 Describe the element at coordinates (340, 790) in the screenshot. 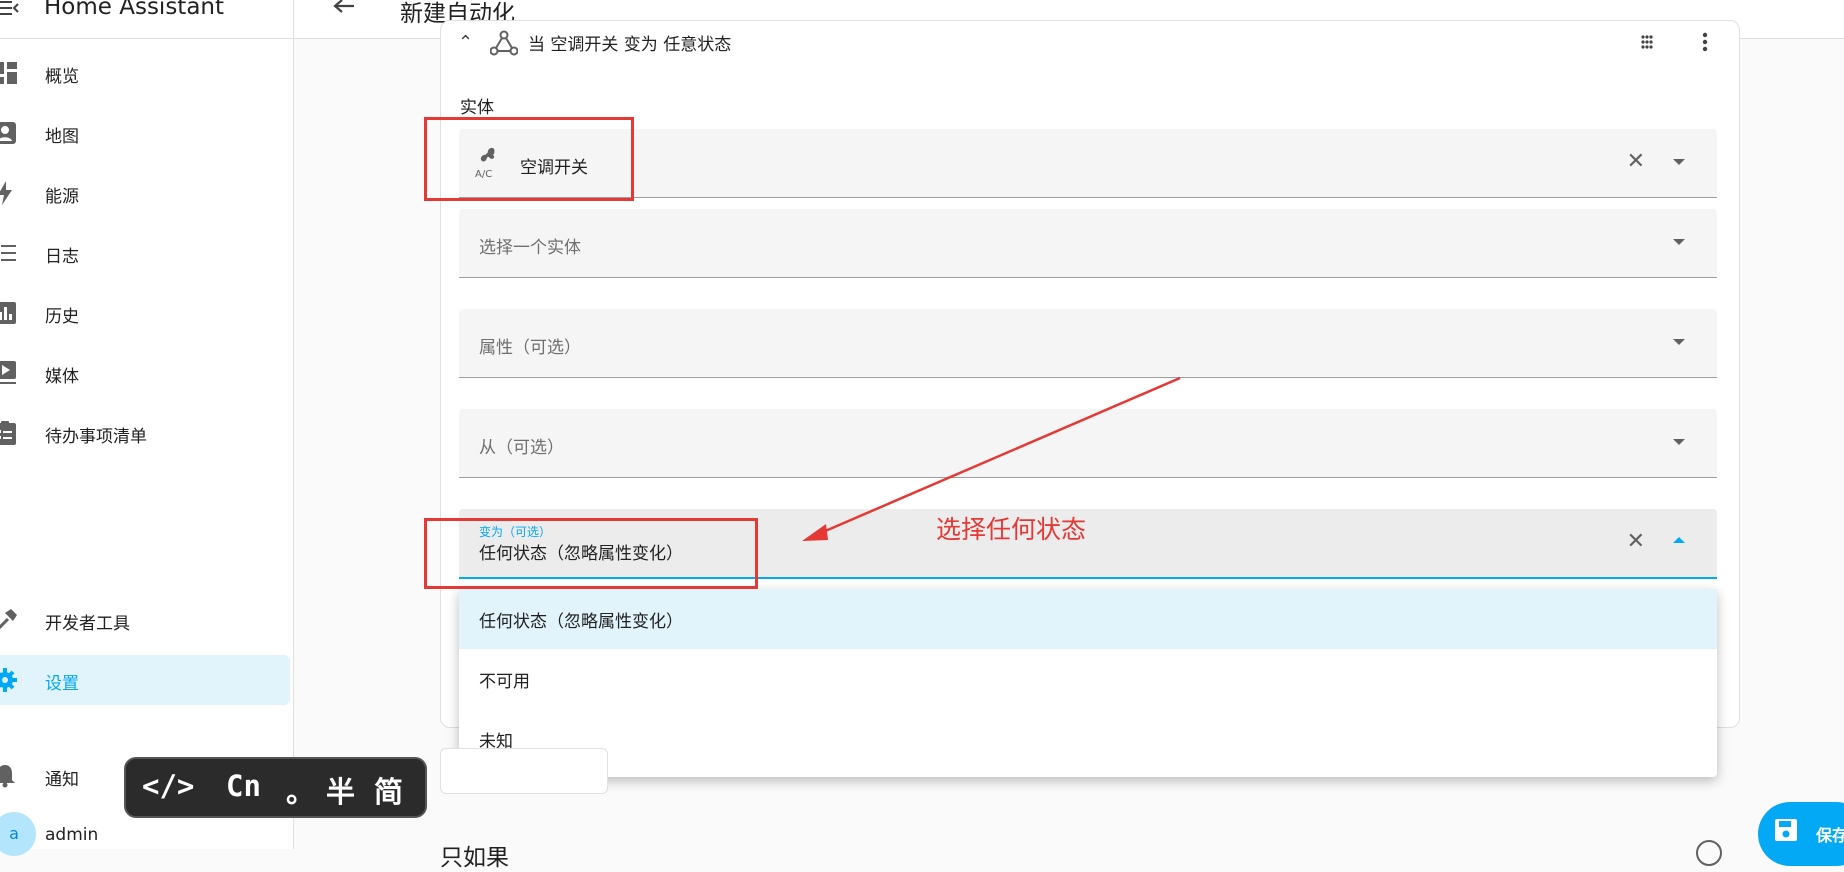

I see `ime-width-toggle: 半` at that location.